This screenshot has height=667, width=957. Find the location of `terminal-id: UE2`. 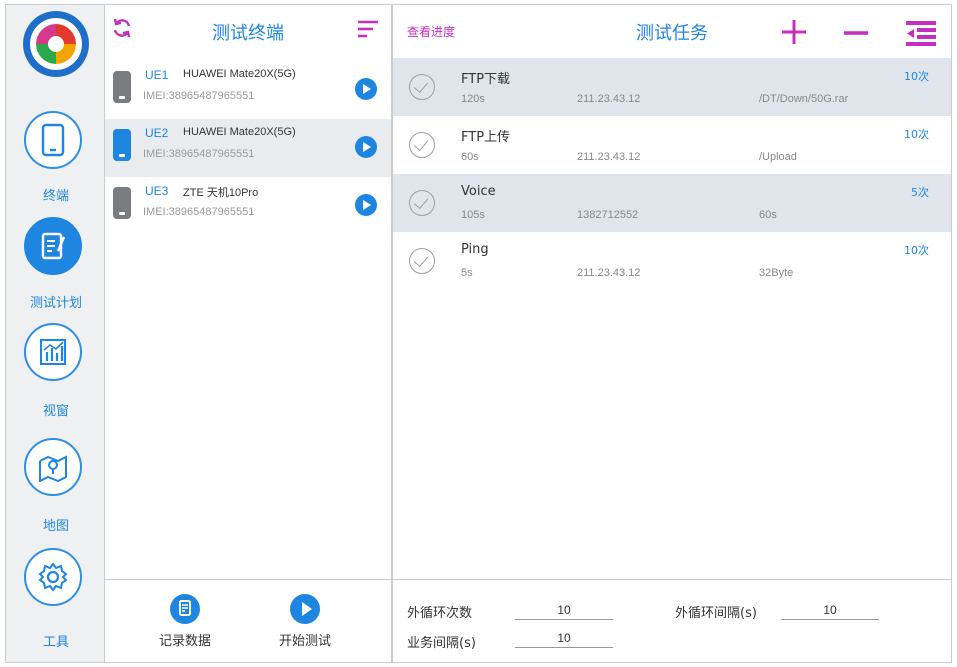

terminal-id: UE2 is located at coordinates (157, 133).